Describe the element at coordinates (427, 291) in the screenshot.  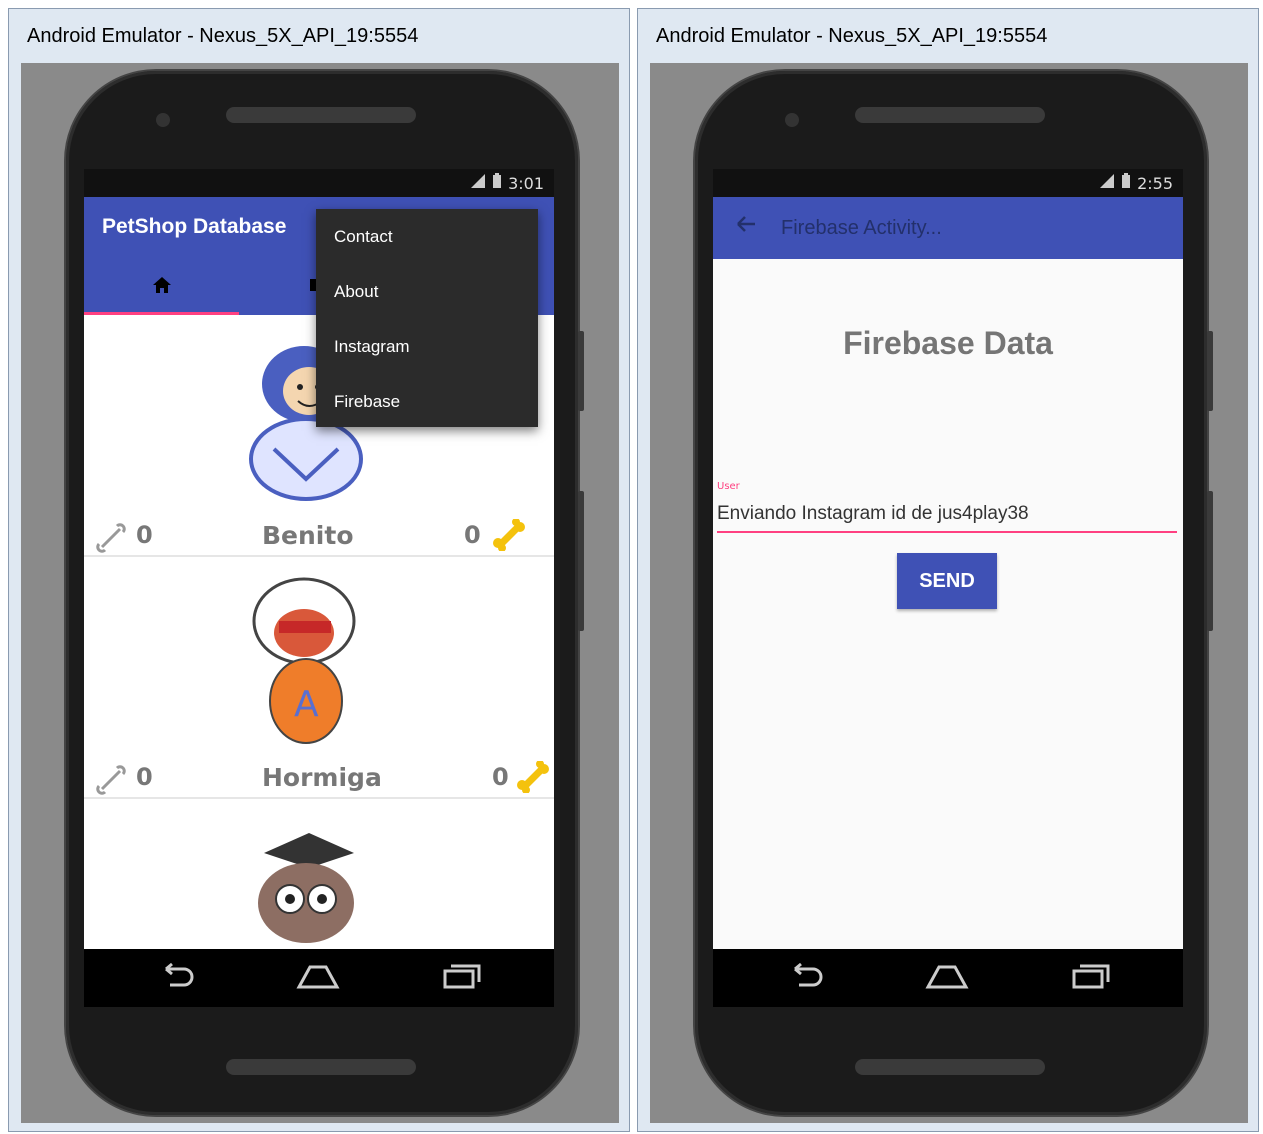
I see `menu-item-about: About` at that location.